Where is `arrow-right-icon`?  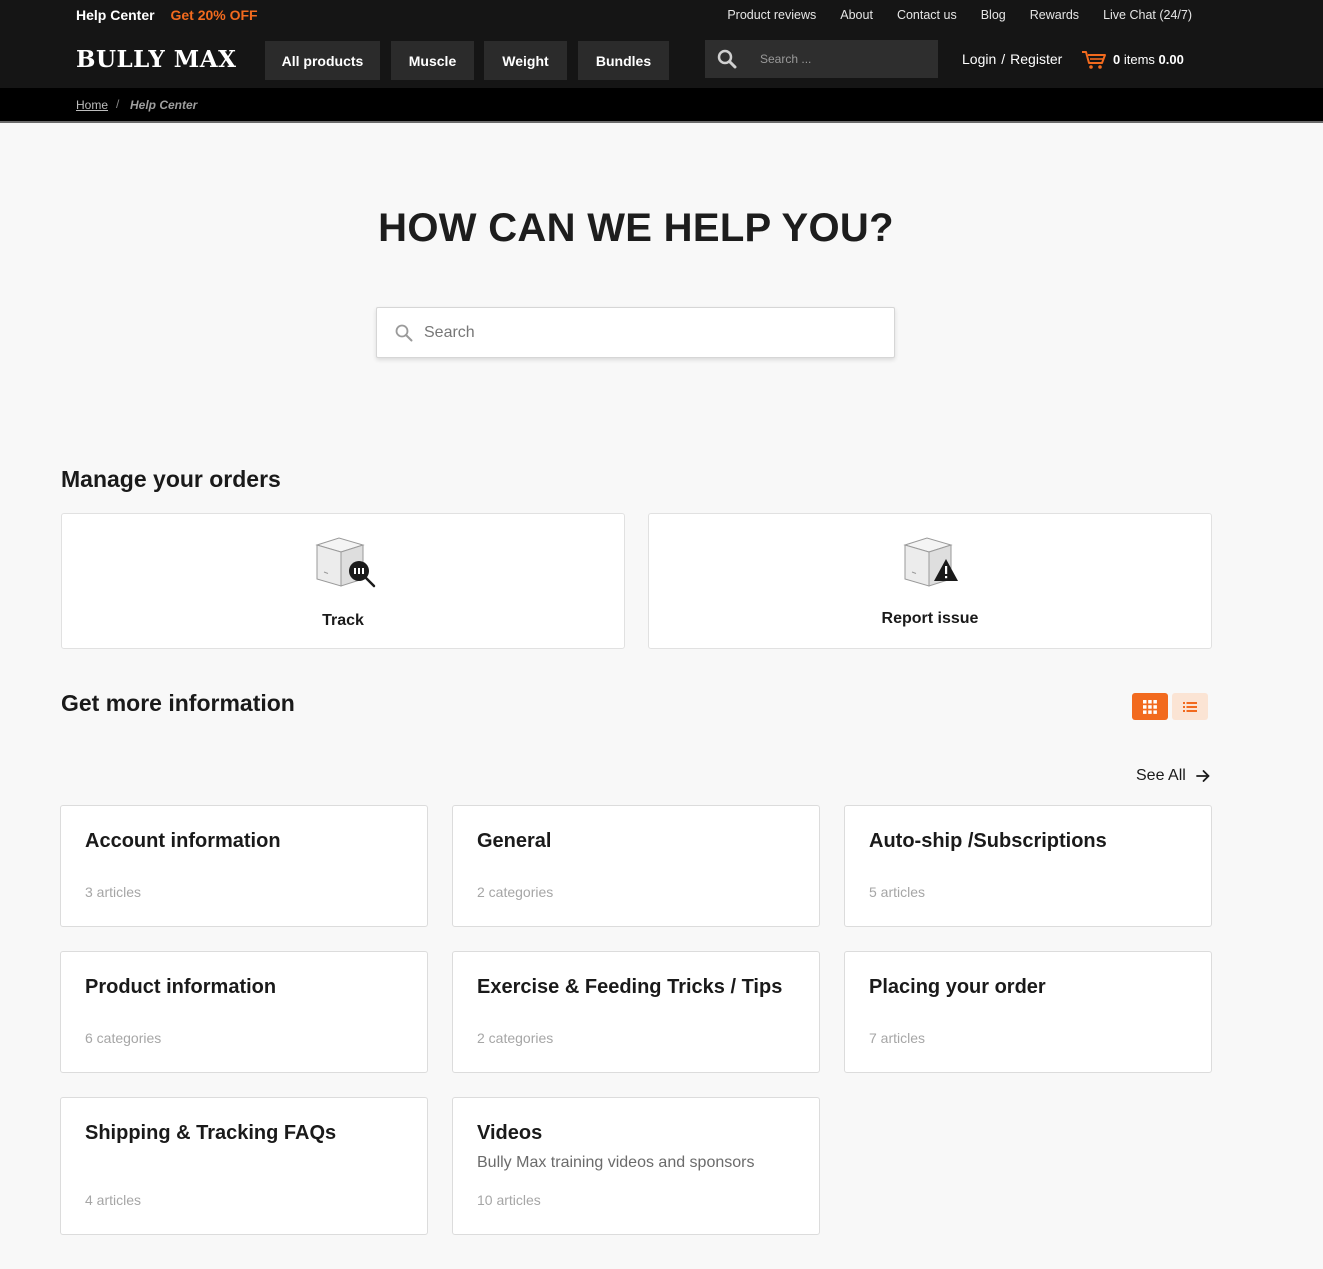
arrow-right-icon is located at coordinates (1203, 776).